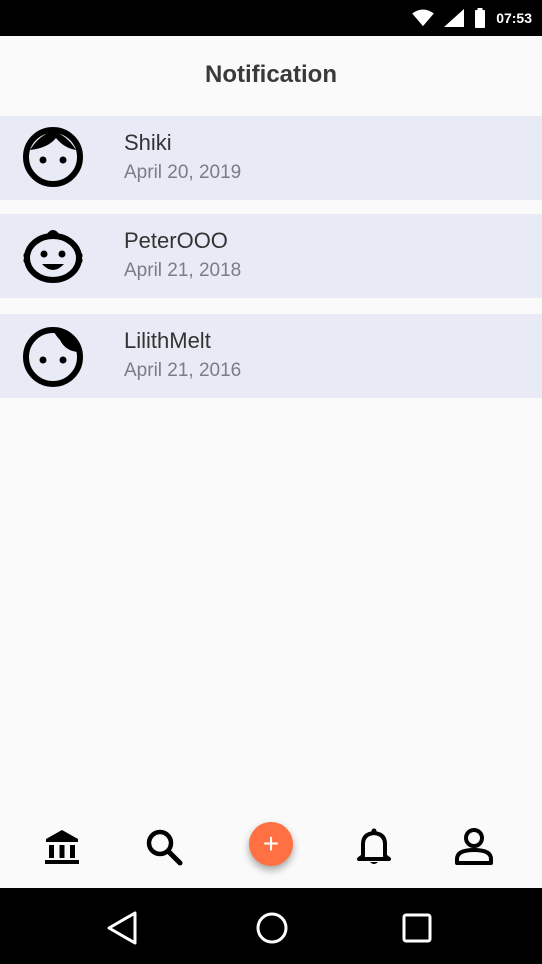 This screenshot has width=542, height=964. I want to click on nav-search-button, so click(164, 847).